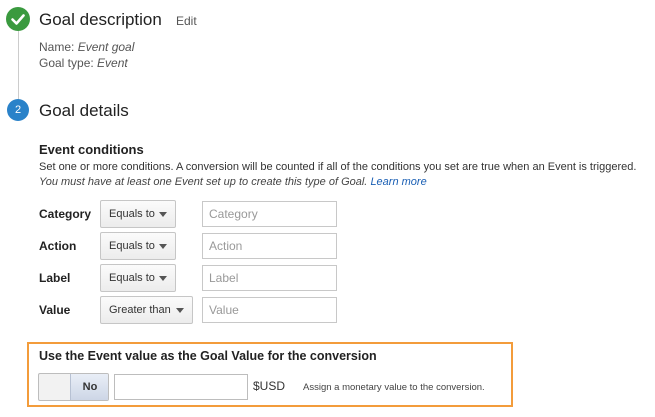 The height and width of the screenshot is (417, 655). I want to click on action-label: Action, so click(58, 246).